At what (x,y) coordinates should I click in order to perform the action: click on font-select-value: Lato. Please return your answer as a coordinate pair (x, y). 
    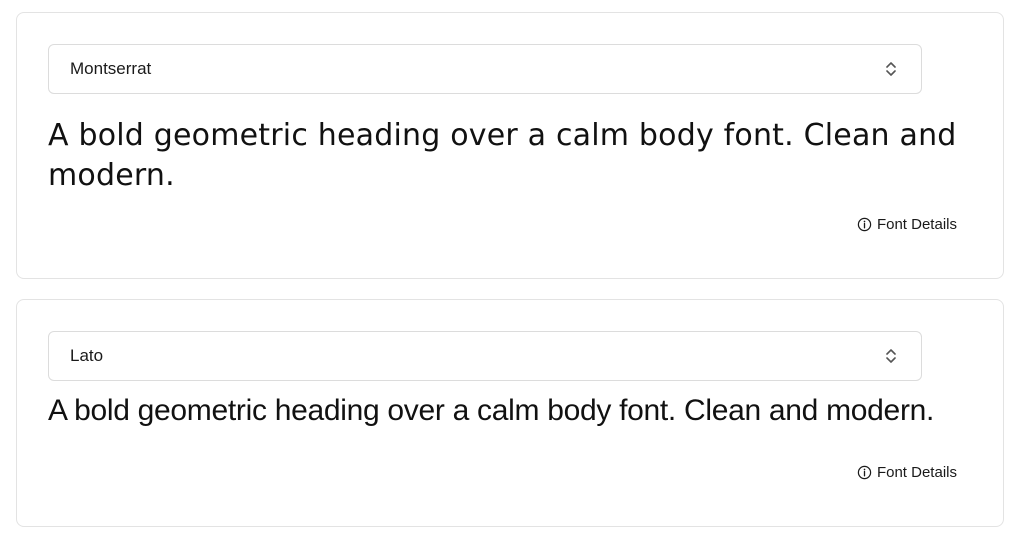
    Looking at the image, I should click on (87, 355).